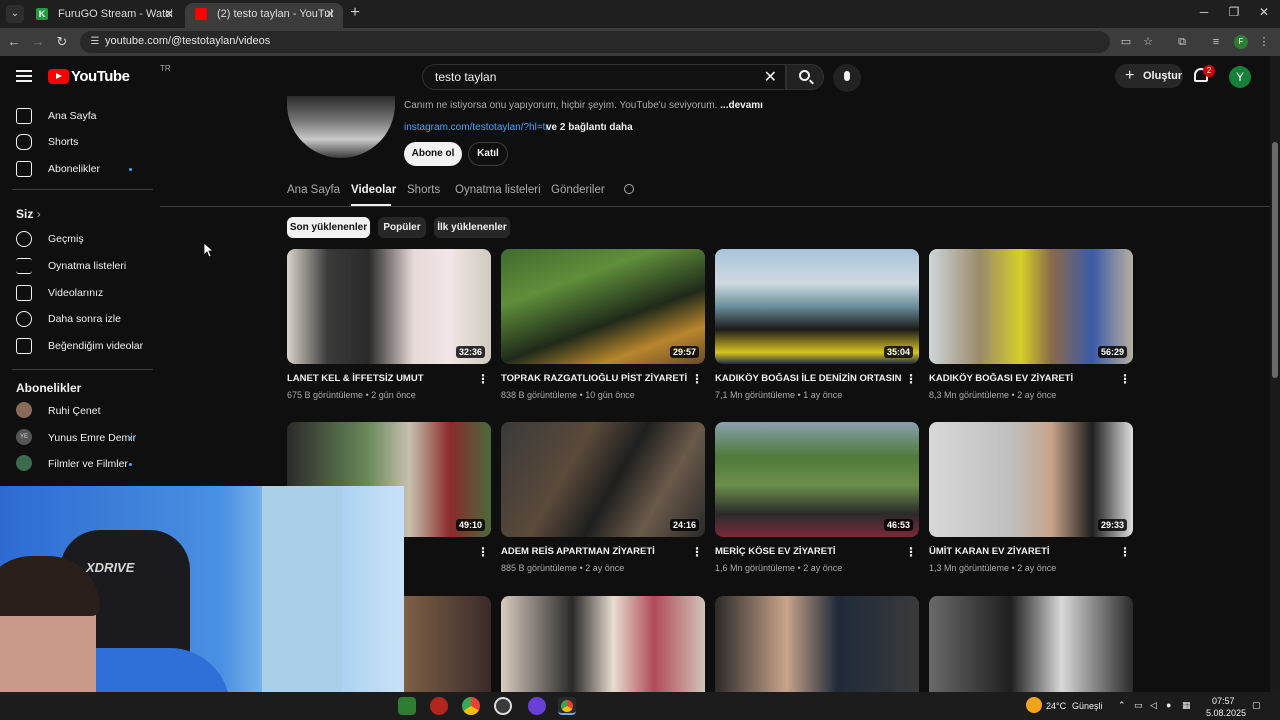 Image resolution: width=1280 pixels, height=720 pixels. Describe the element at coordinates (80, 464) in the screenshot. I see `sidebar-subscription: Filmler ve Filmler` at that location.